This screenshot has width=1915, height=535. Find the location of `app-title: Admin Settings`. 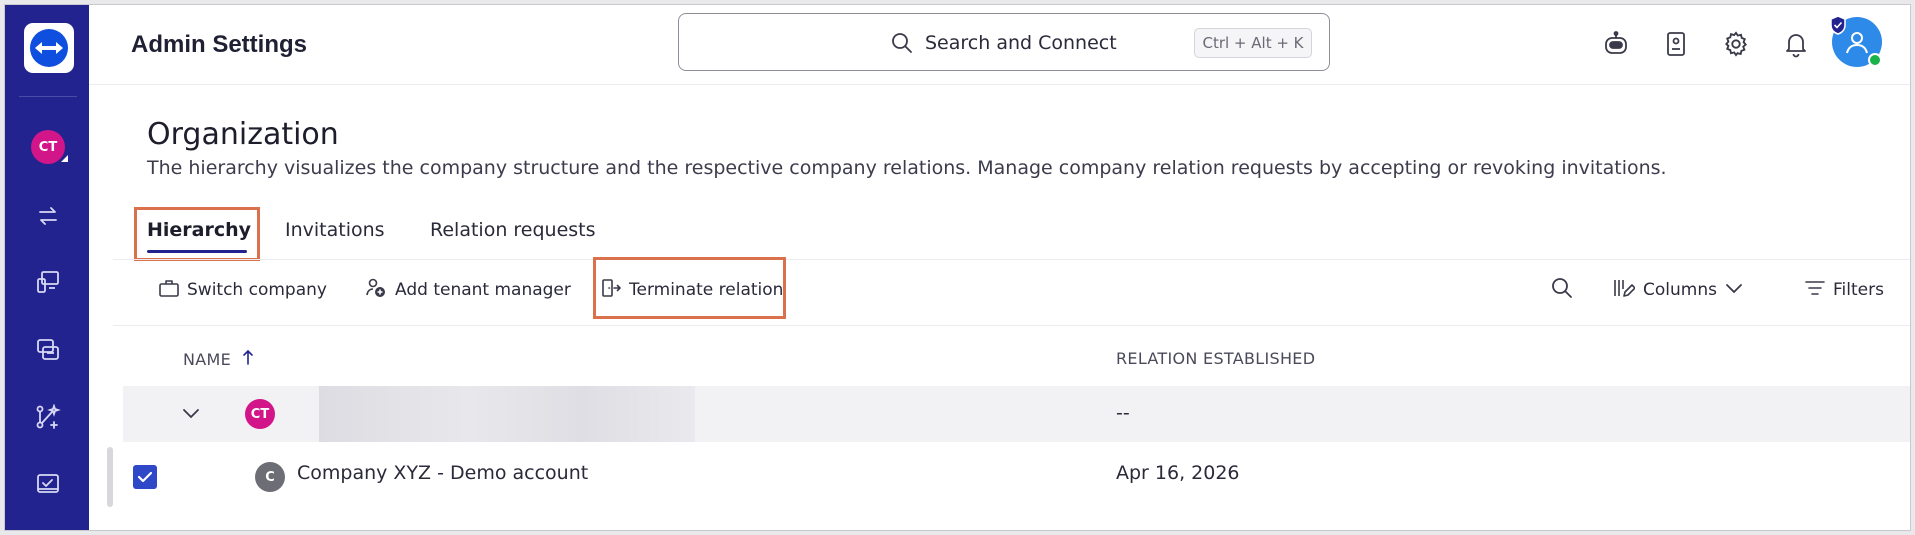

app-title: Admin Settings is located at coordinates (219, 44).